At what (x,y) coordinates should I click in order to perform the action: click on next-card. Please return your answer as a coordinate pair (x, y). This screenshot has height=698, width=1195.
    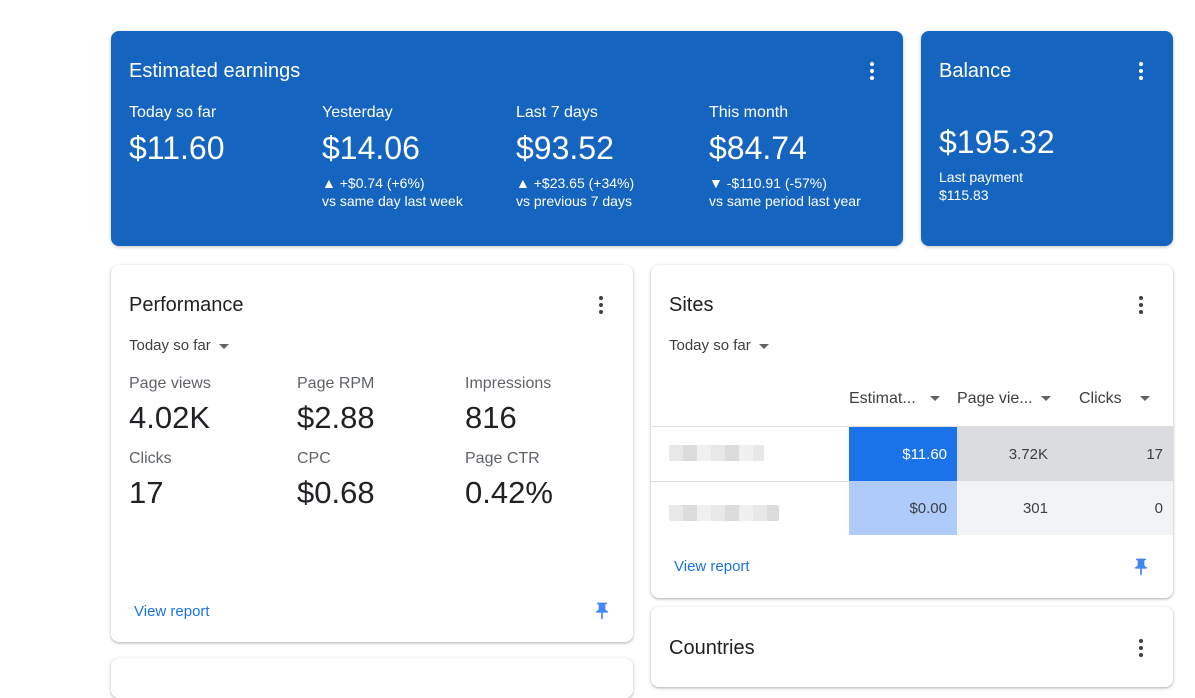
    Looking at the image, I should click on (372, 678).